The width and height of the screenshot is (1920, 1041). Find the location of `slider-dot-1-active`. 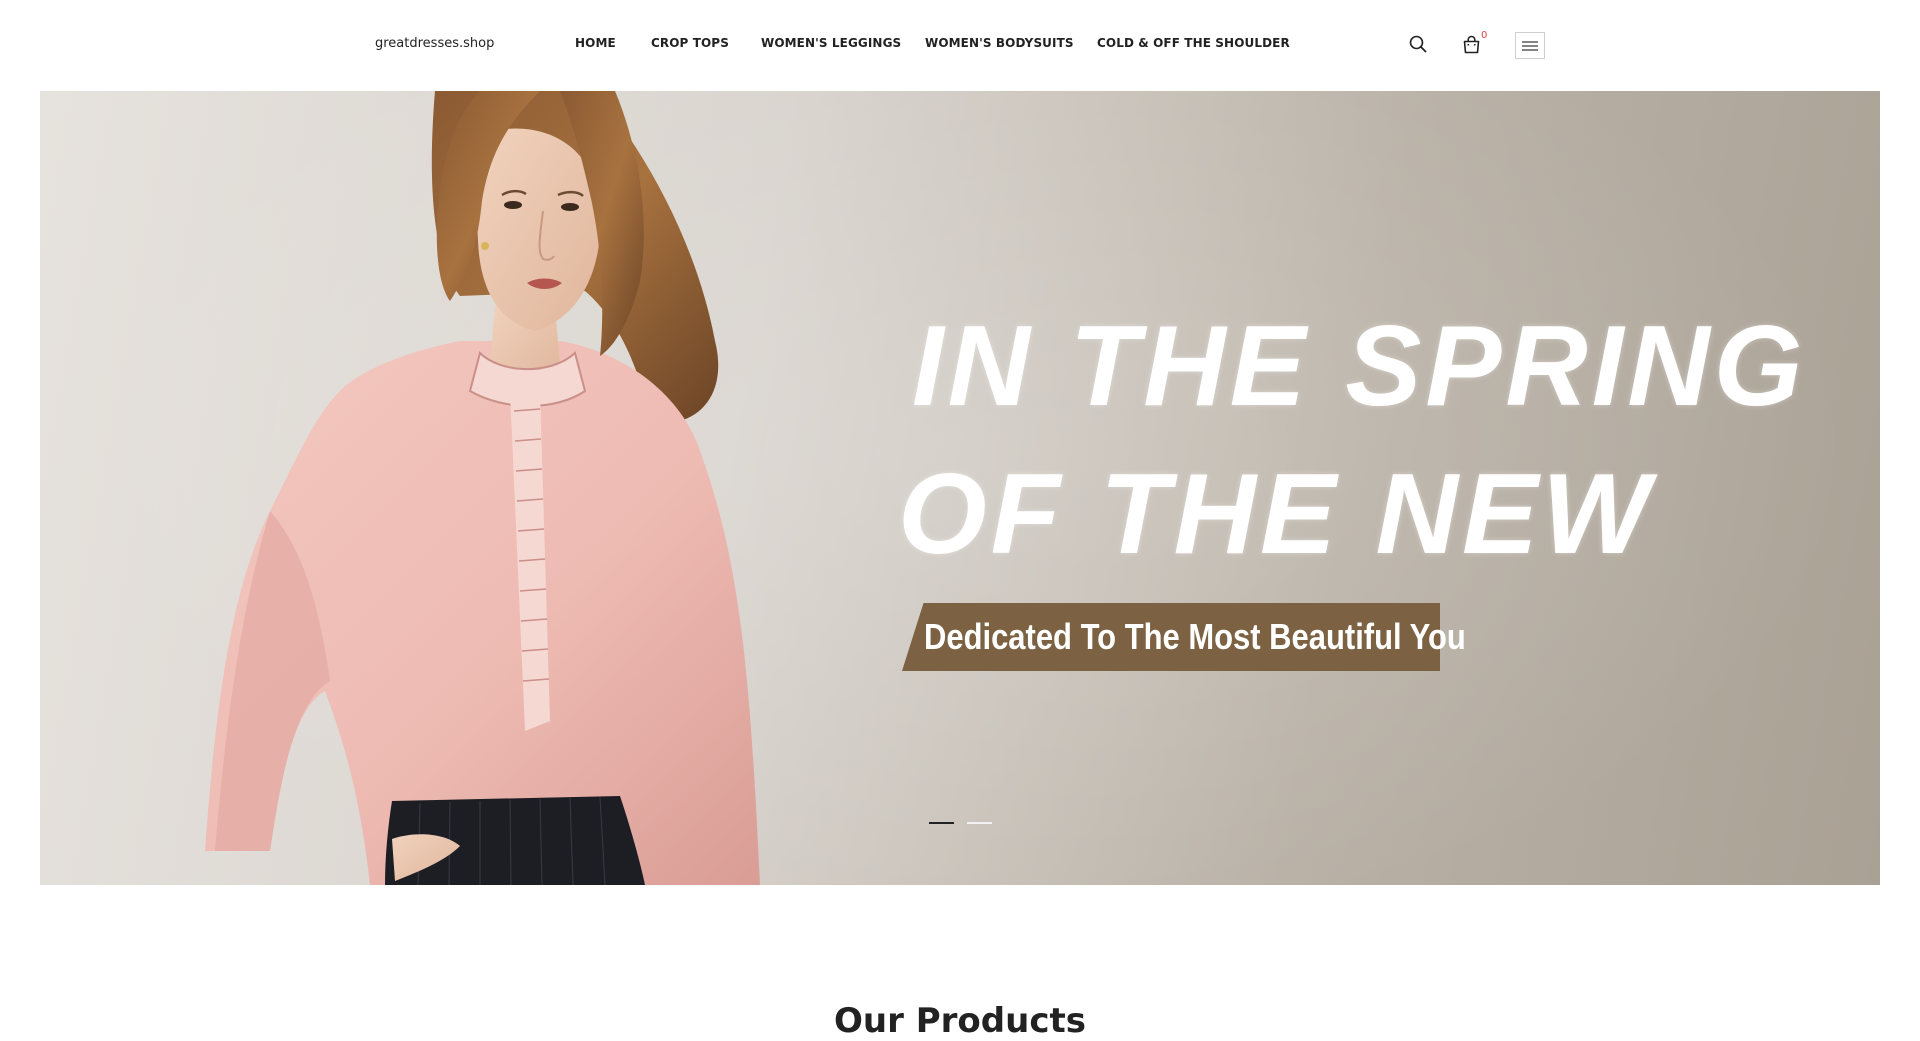

slider-dot-1-active is located at coordinates (941, 823).